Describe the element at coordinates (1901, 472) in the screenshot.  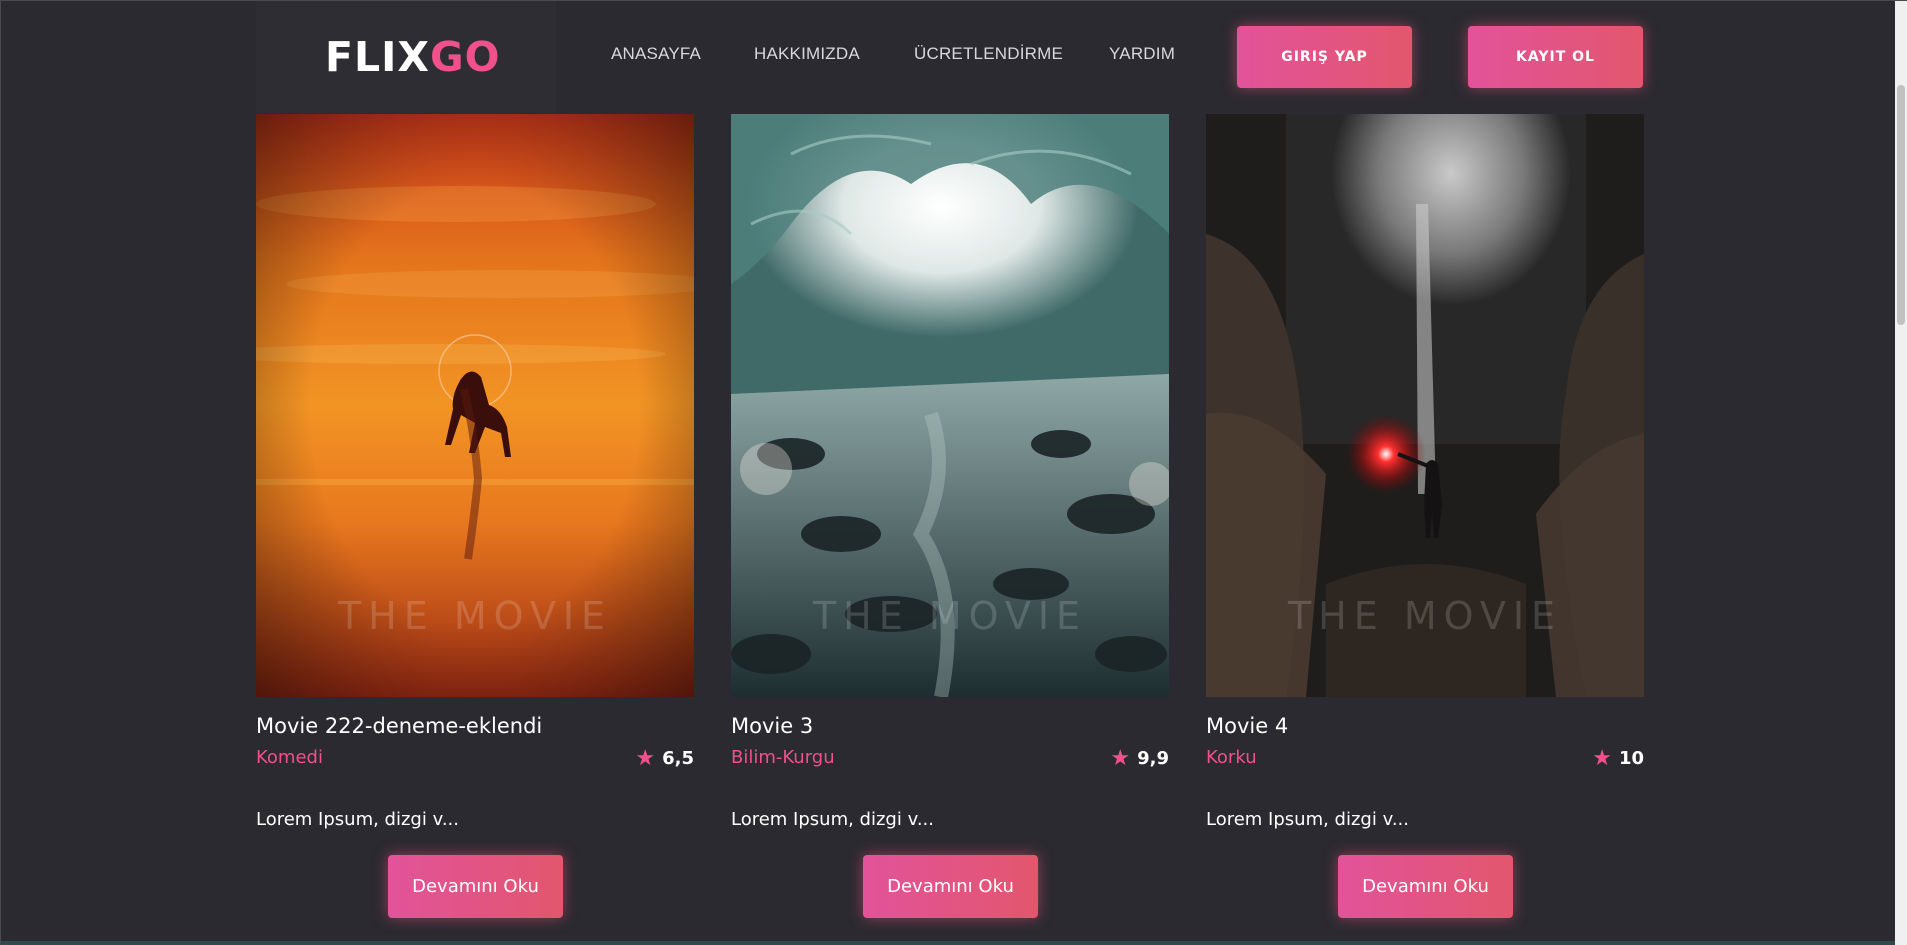
I see `page-scrollbar` at that location.